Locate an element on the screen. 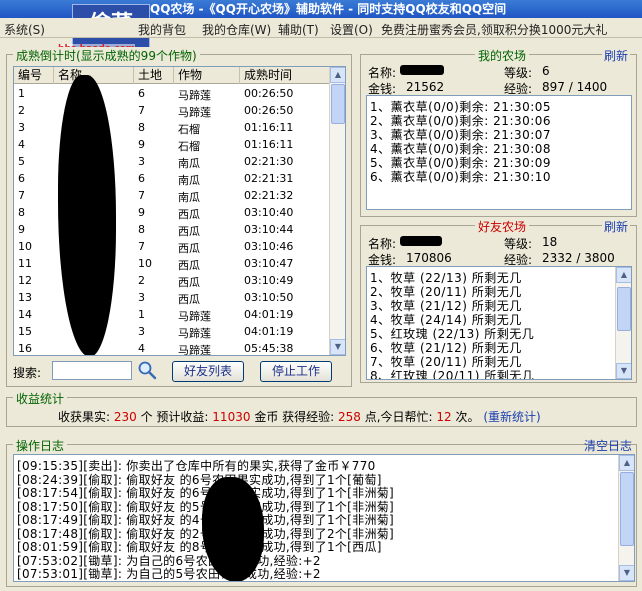  cell-land: 10 is located at coordinates (145, 263).